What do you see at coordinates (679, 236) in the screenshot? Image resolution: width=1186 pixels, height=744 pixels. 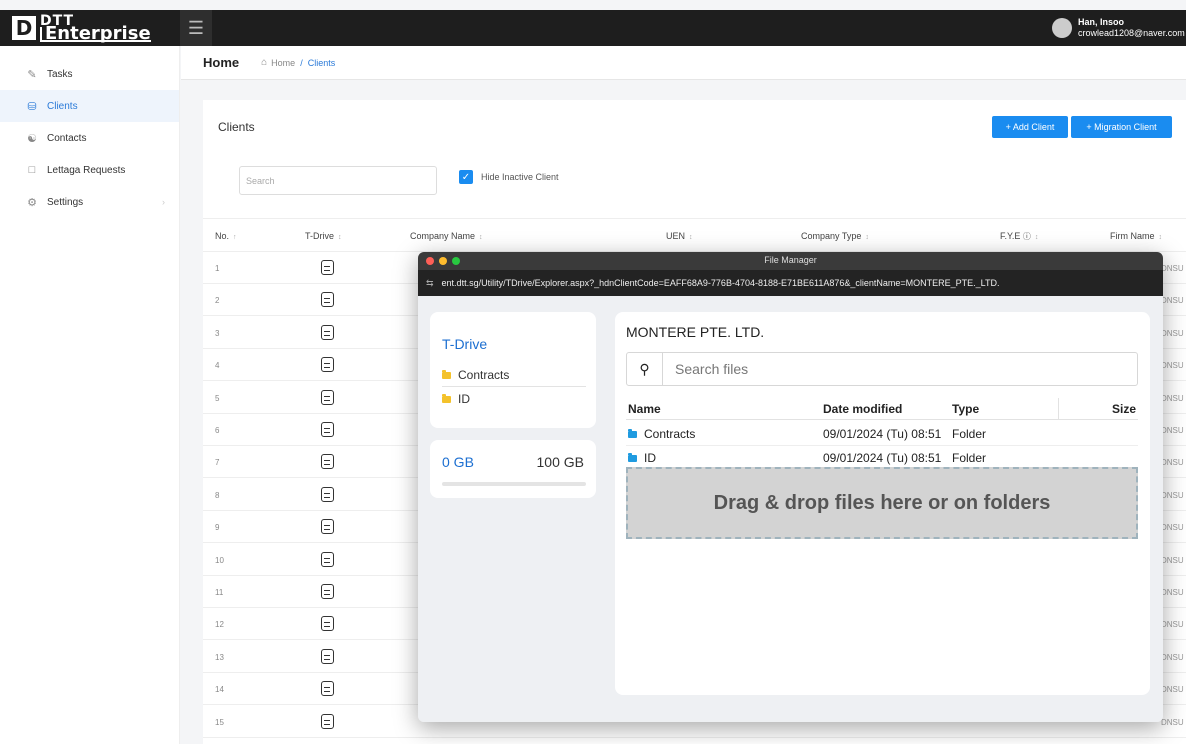 I see `column-header-uen: UEN ↕` at bounding box center [679, 236].